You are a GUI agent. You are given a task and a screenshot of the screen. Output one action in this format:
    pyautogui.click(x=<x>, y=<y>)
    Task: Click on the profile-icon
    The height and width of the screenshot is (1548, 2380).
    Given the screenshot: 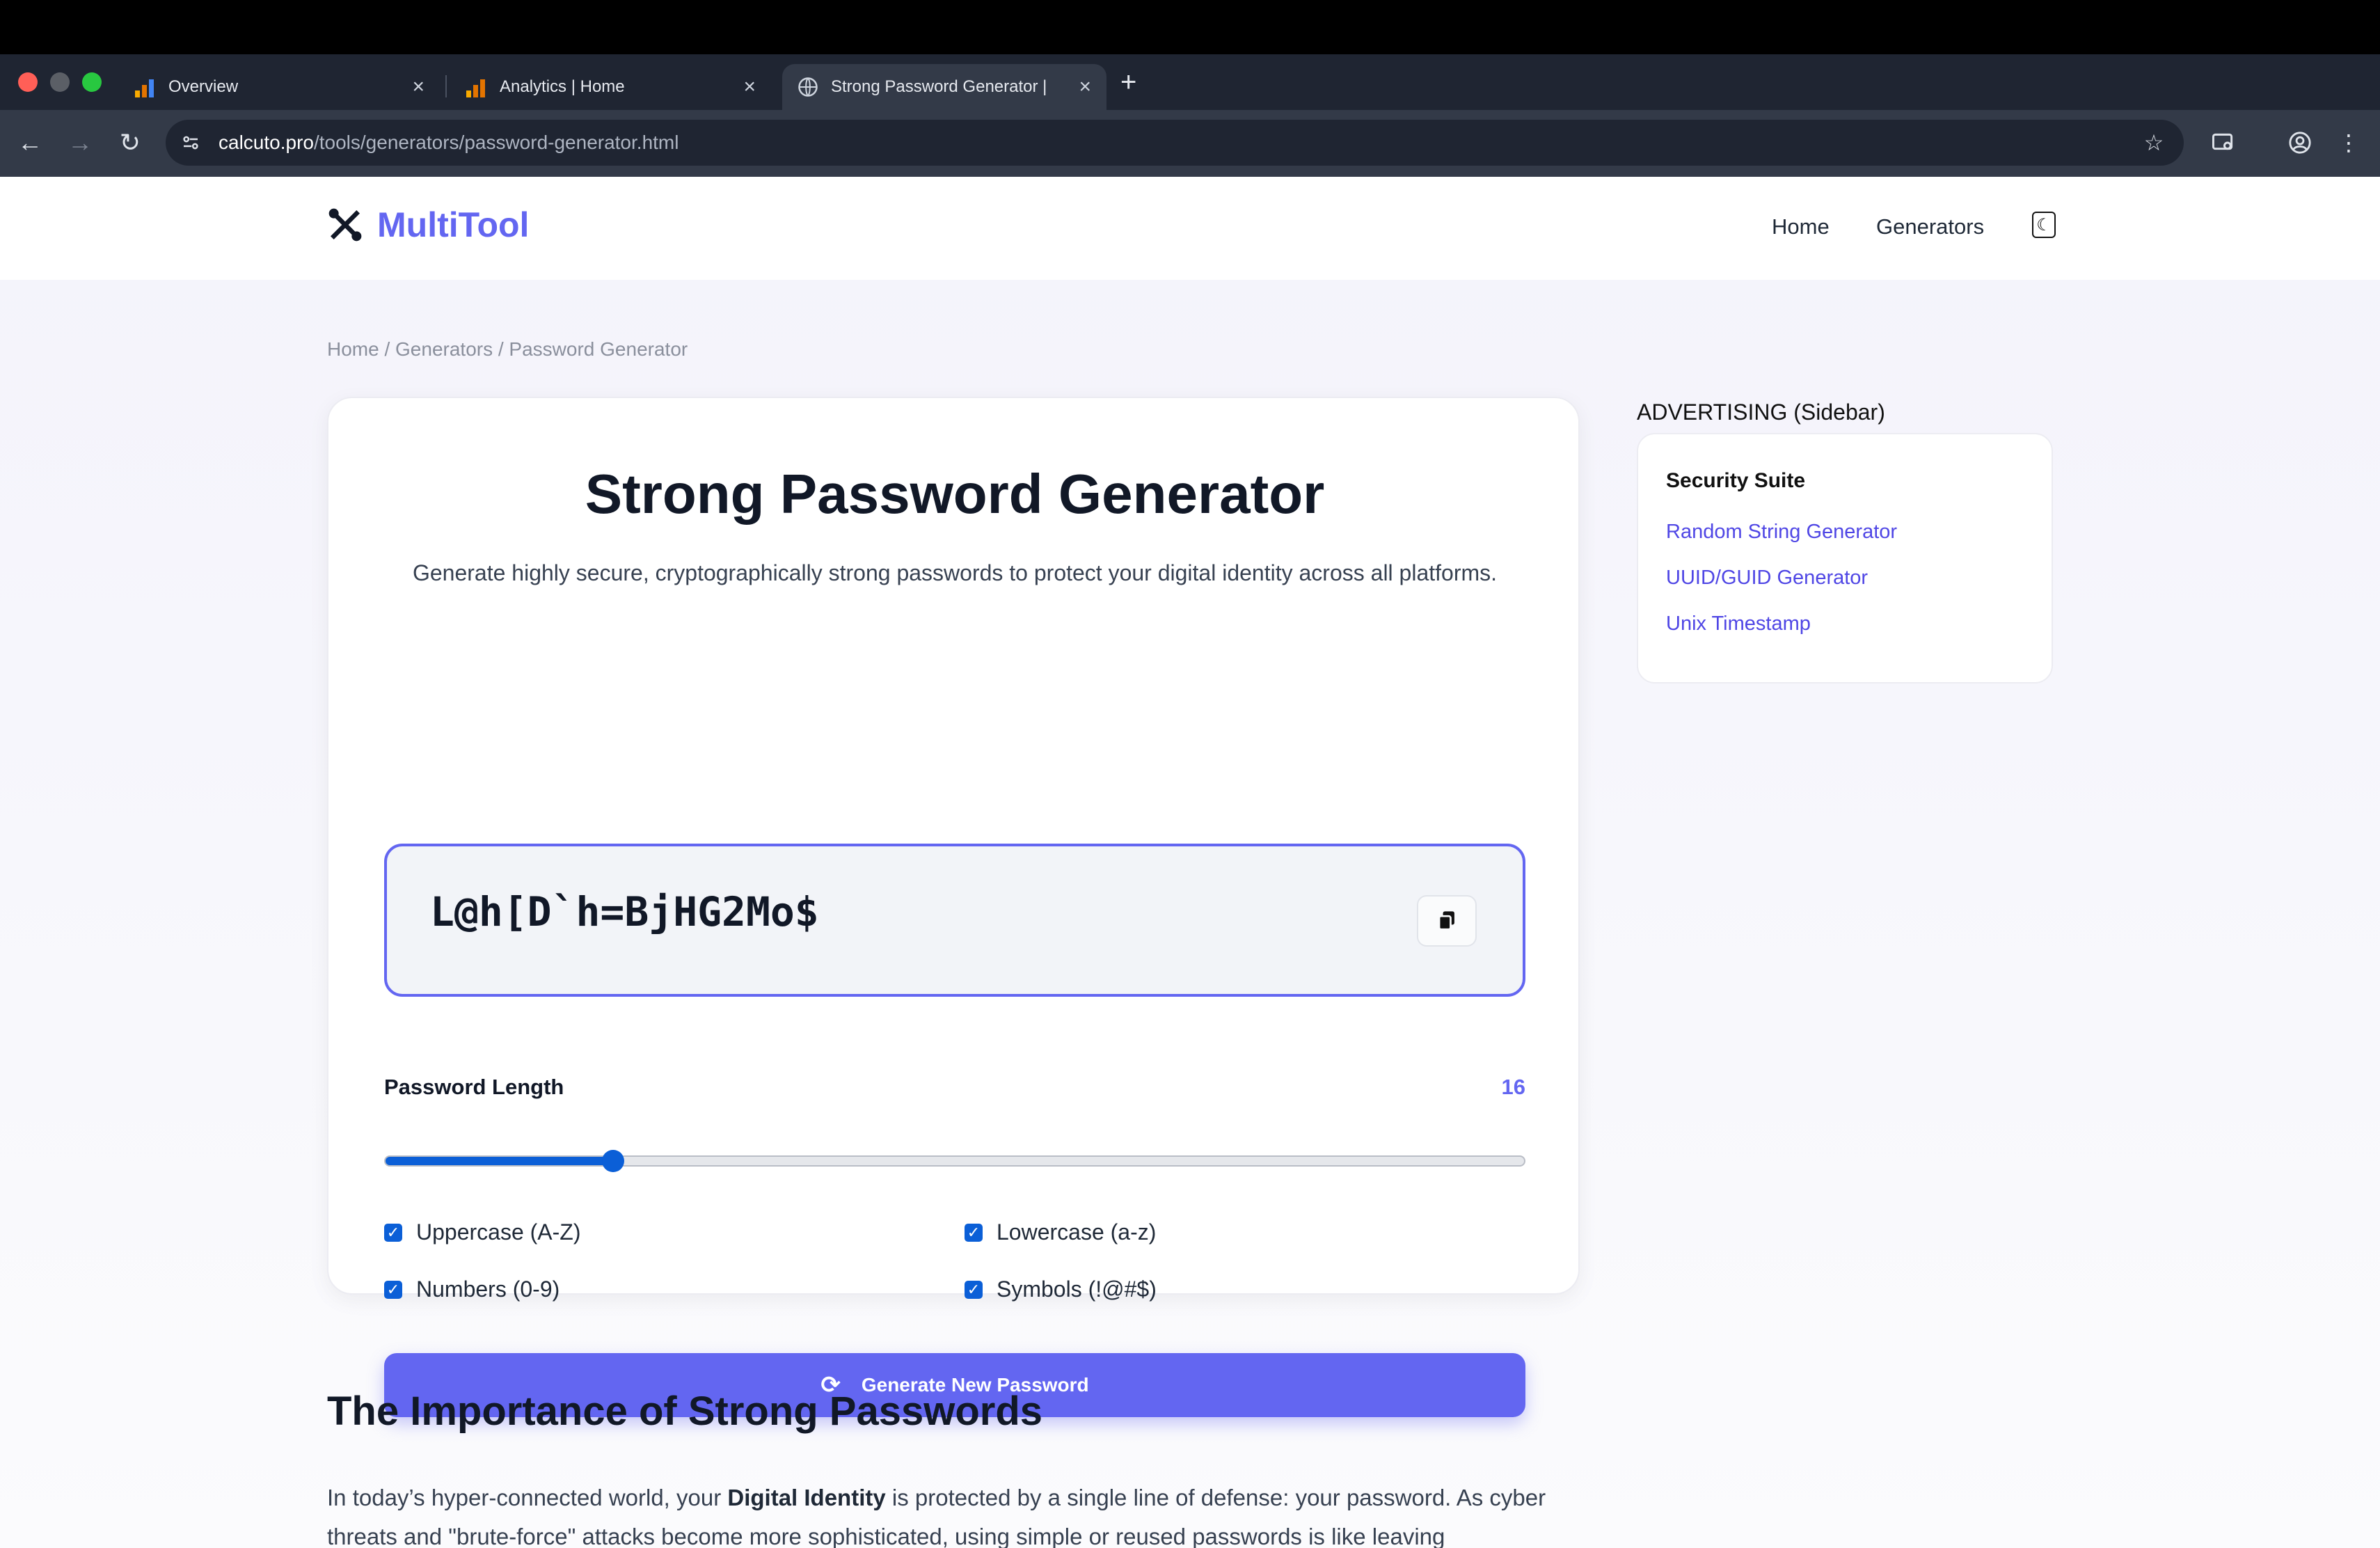 What is the action you would take?
    pyautogui.click(x=2300, y=142)
    